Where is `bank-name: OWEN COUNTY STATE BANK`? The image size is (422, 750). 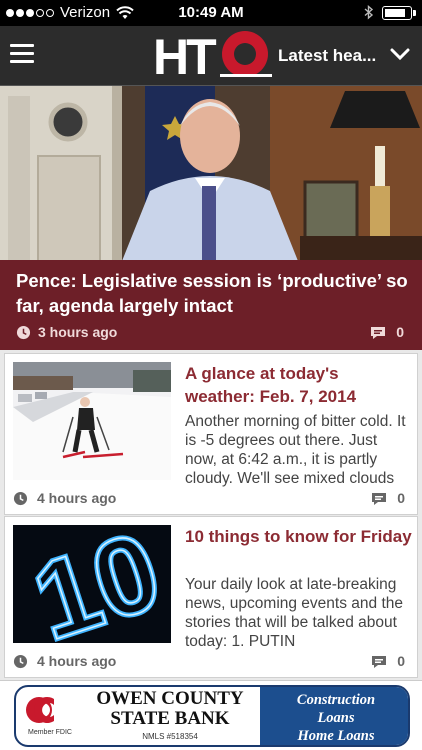
bank-name: OWEN COUNTY STATE BANK is located at coordinates (170, 709).